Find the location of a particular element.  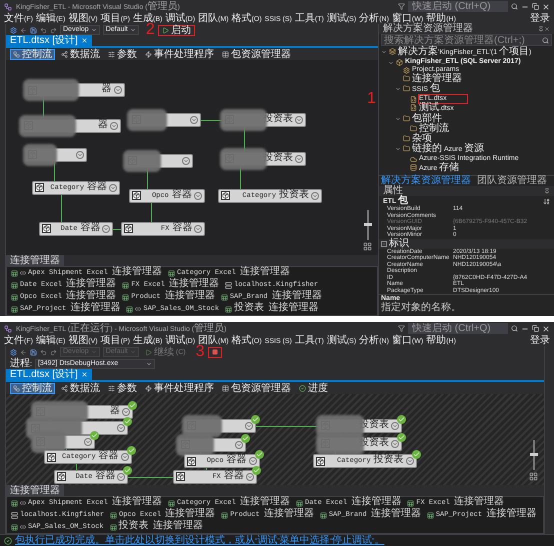

folder-icon is located at coordinates (406, 138).